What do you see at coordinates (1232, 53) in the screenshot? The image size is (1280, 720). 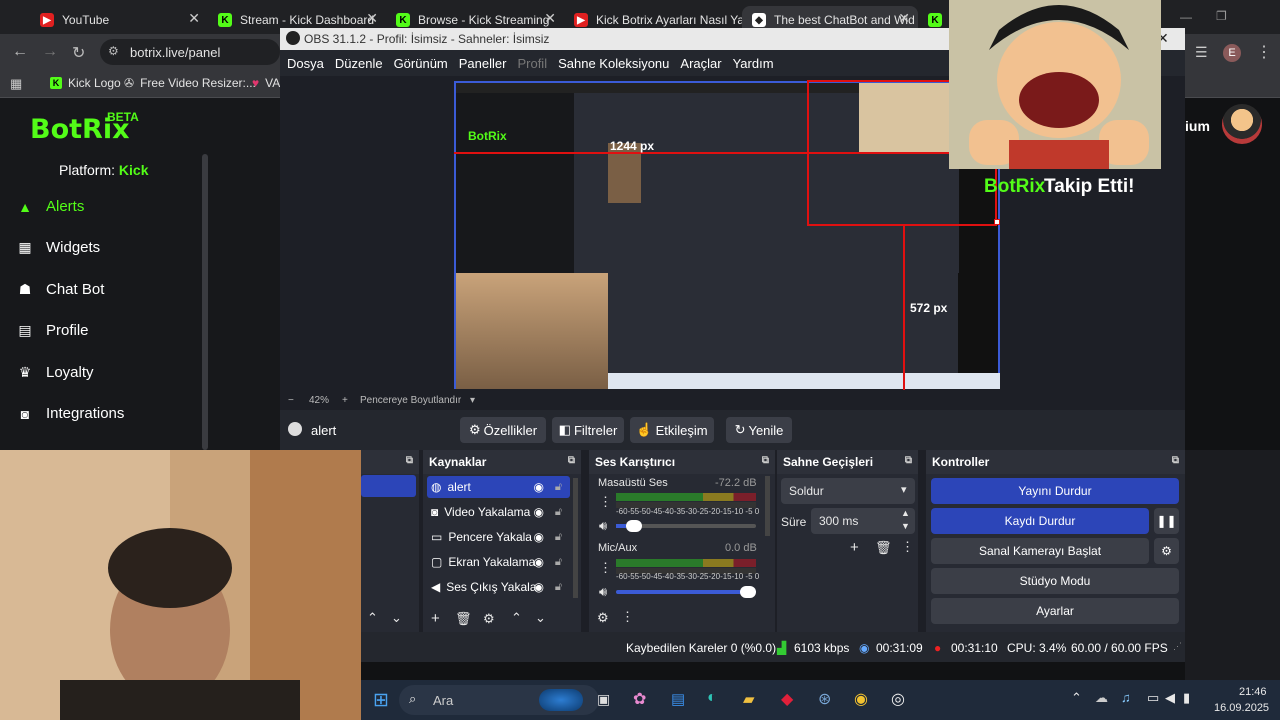 I see `profile-avatar: E` at bounding box center [1232, 53].